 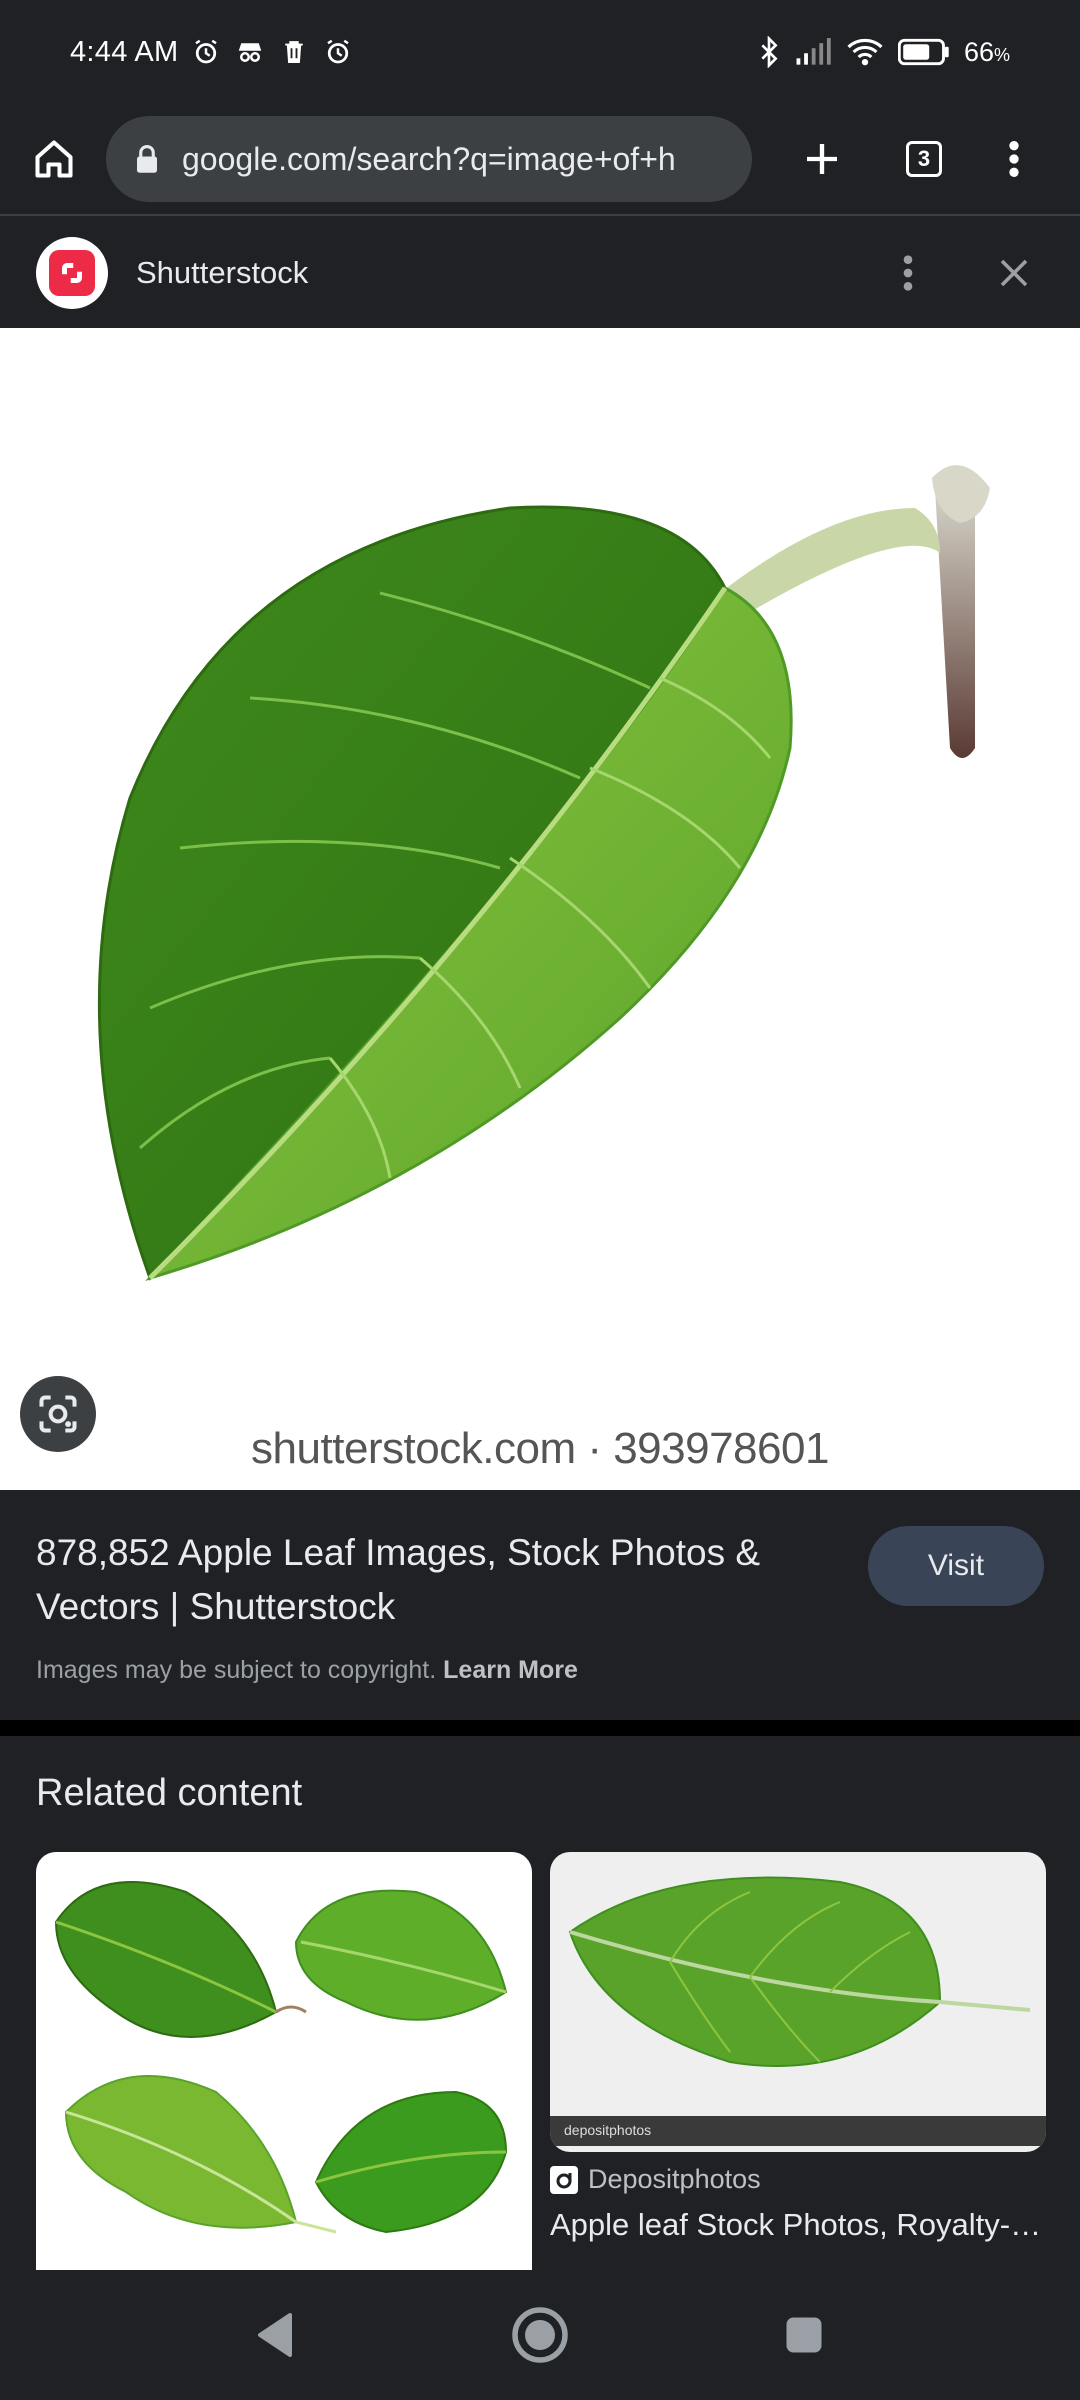 I want to click on home-nav-button, so click(x=540, y=2335).